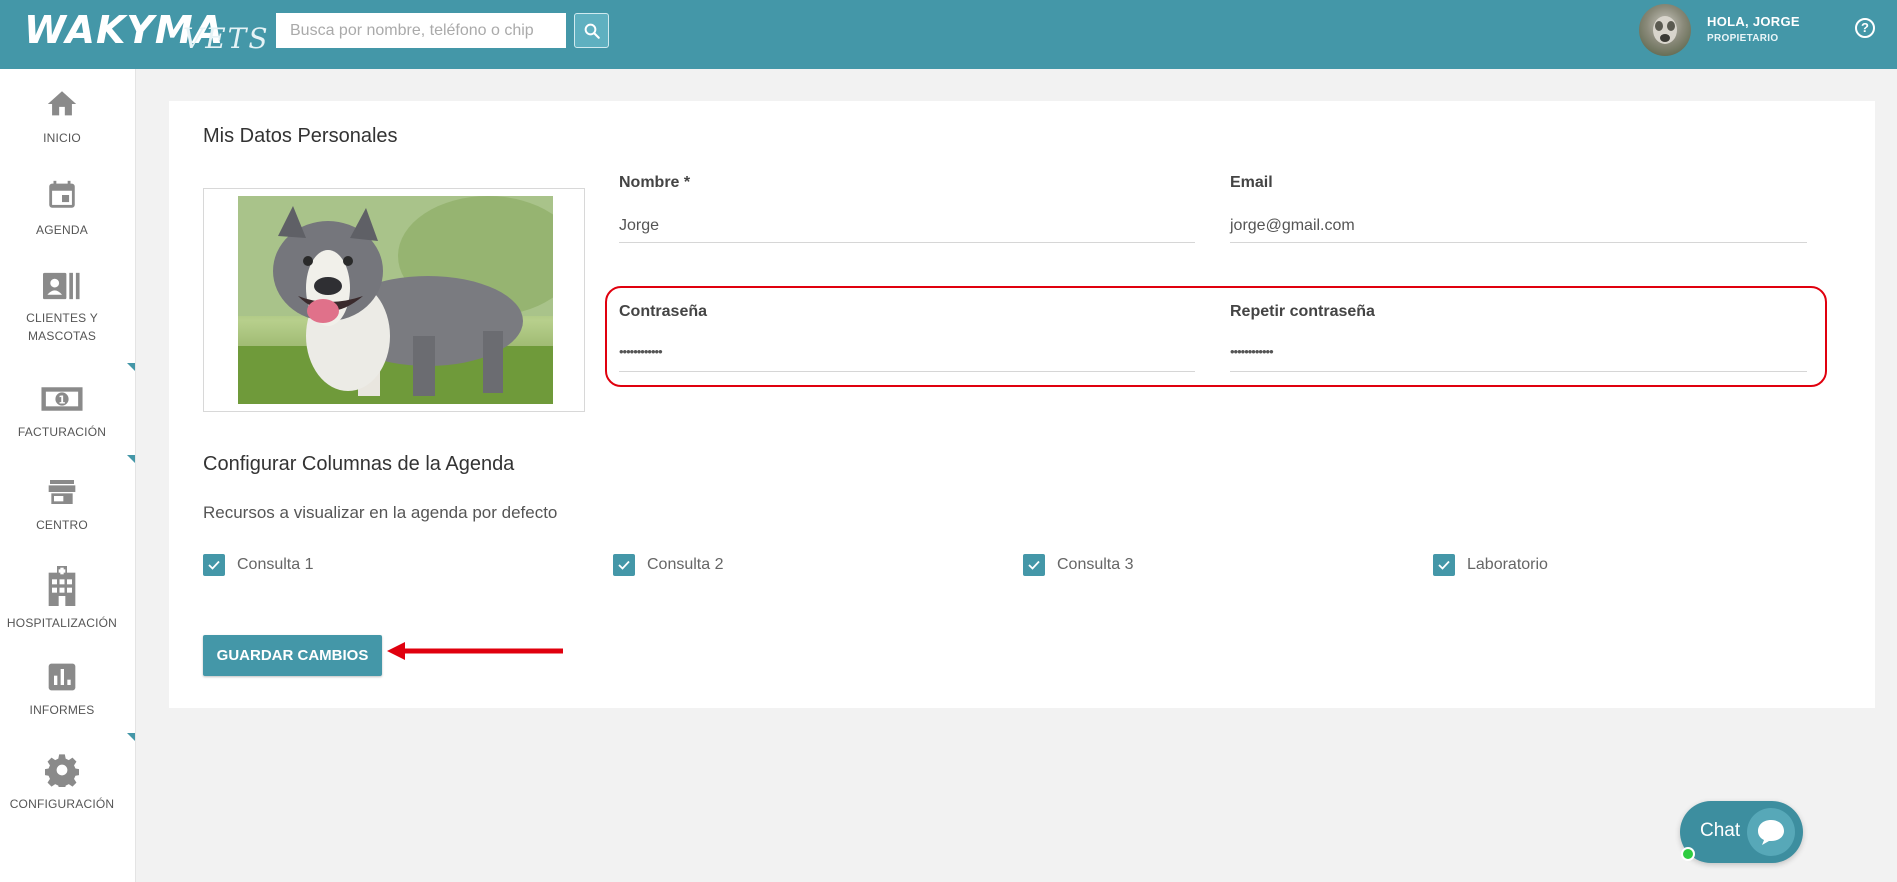  I want to click on dog-photo-image, so click(395, 300).